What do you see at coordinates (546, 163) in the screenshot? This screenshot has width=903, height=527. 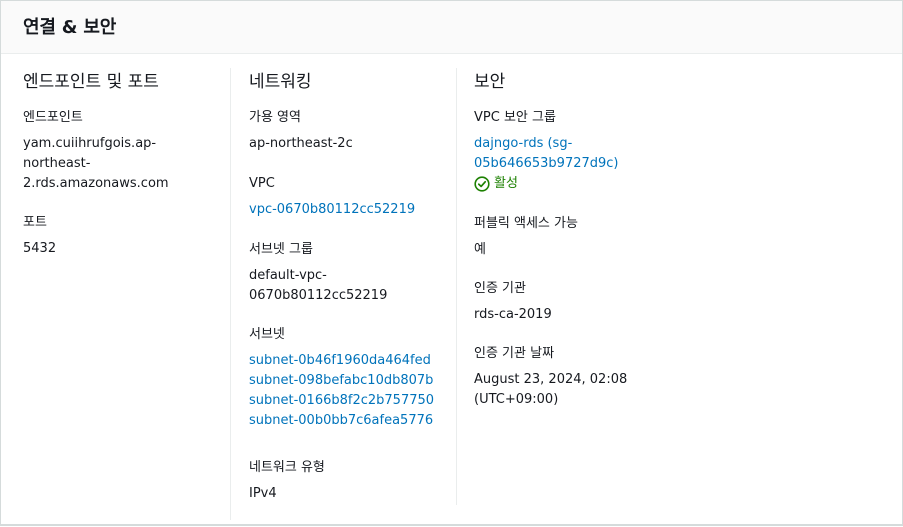 I see `security-group-line: 05b646653b9727d9c)` at bounding box center [546, 163].